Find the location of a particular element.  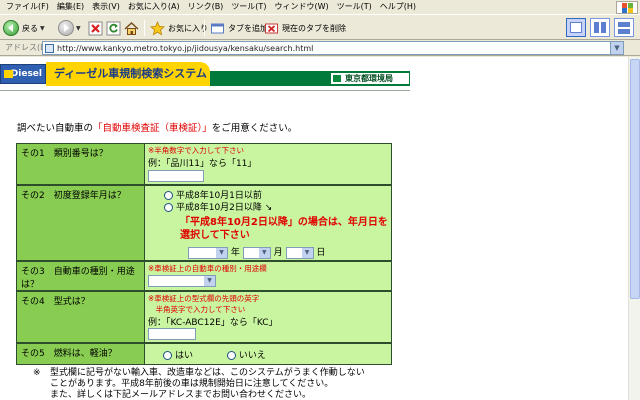

site-banner: Diesel ディーゼル車規制検索システム 東京都環境局 is located at coordinates (205, 74).